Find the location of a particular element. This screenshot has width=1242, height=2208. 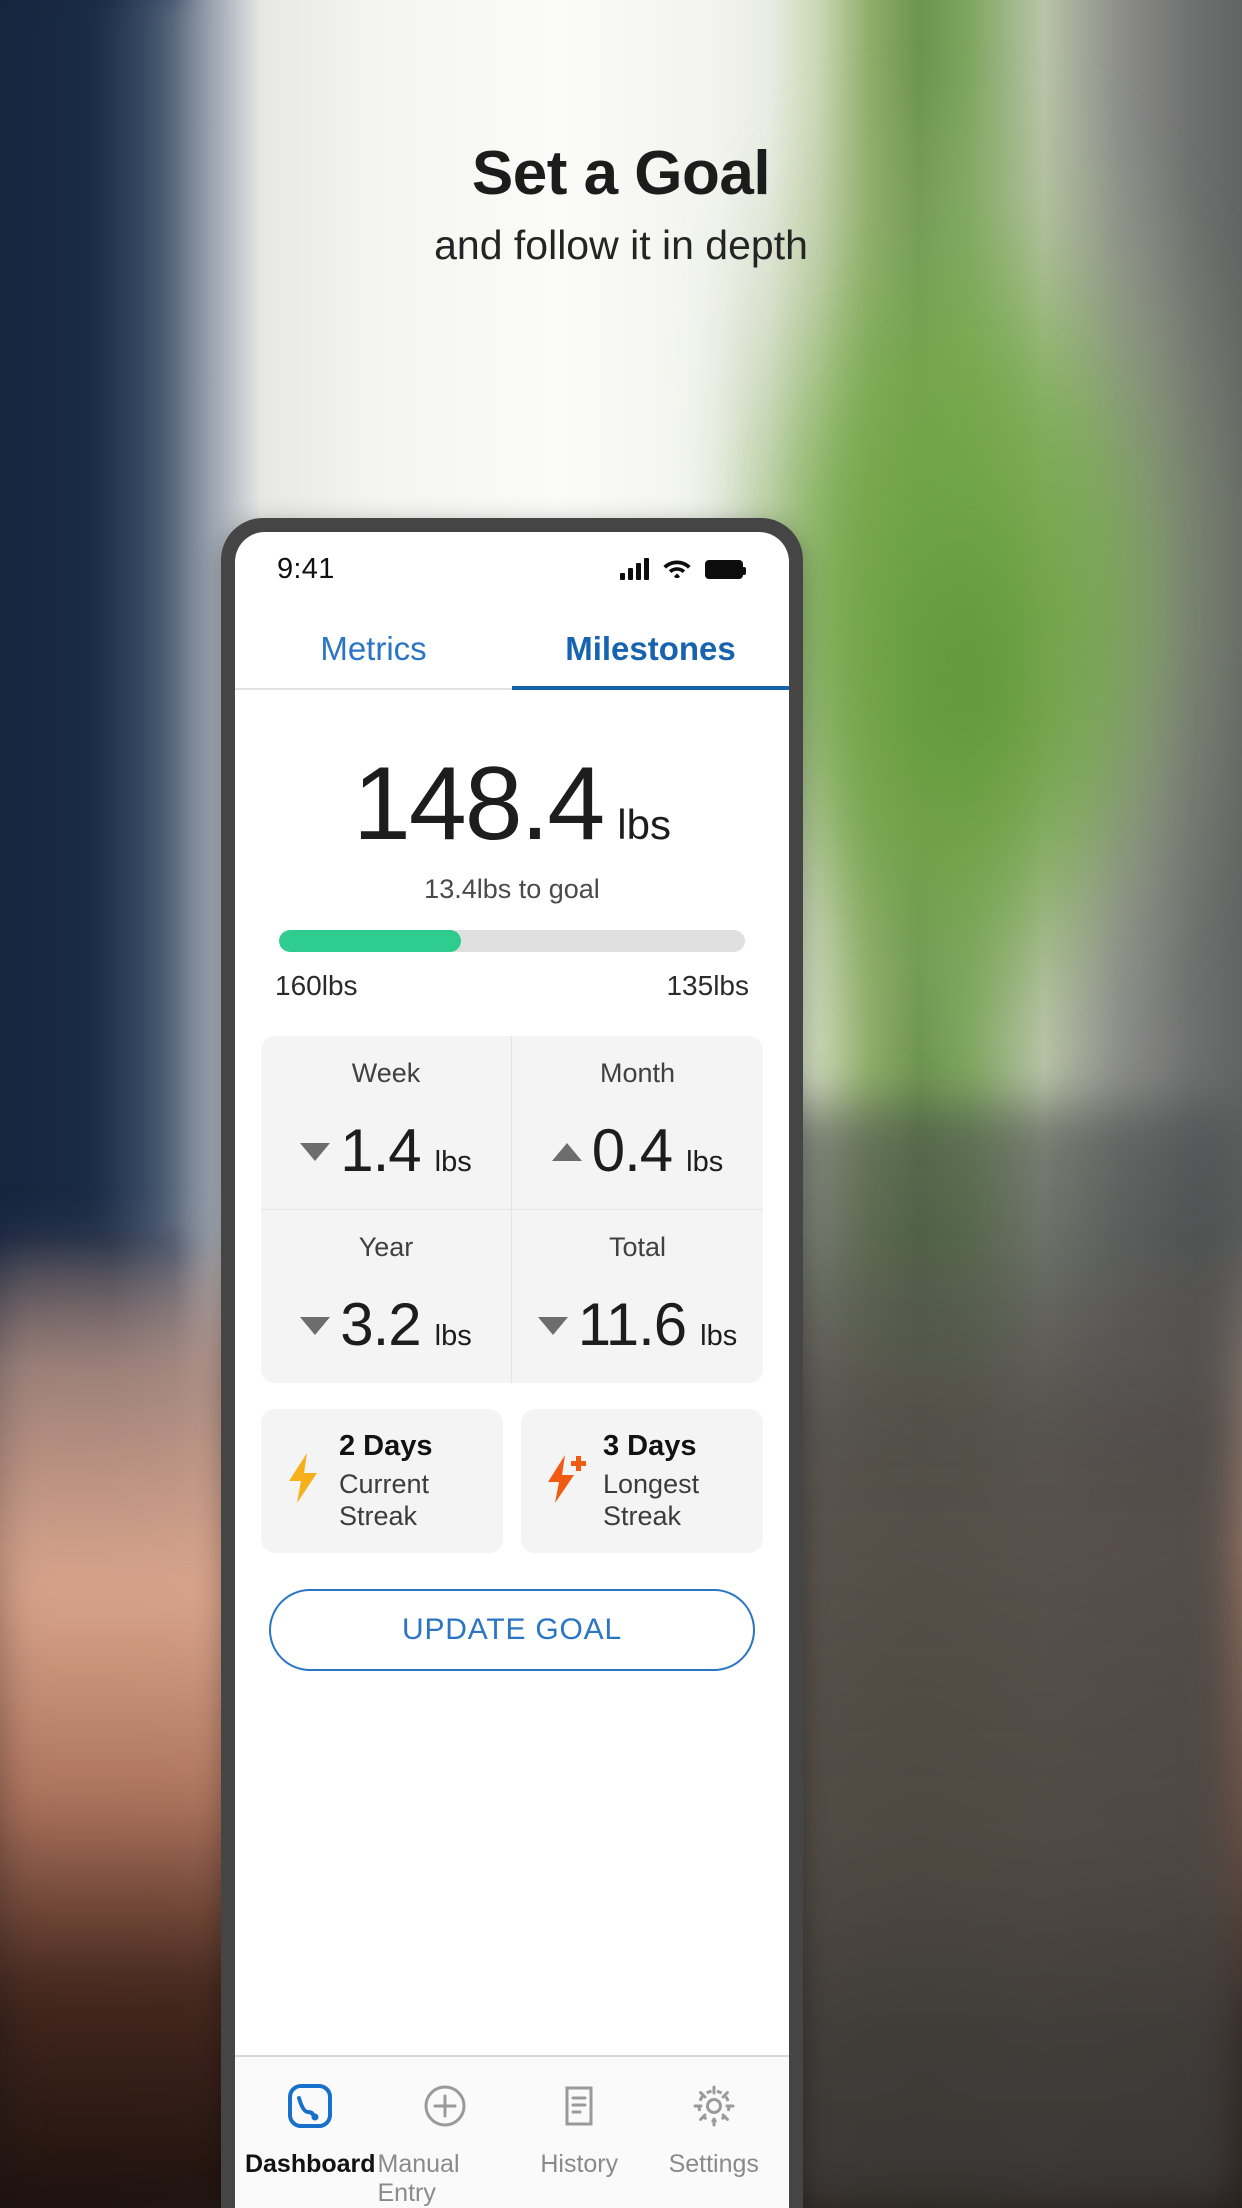

status-icon-group is located at coordinates (683, 569).